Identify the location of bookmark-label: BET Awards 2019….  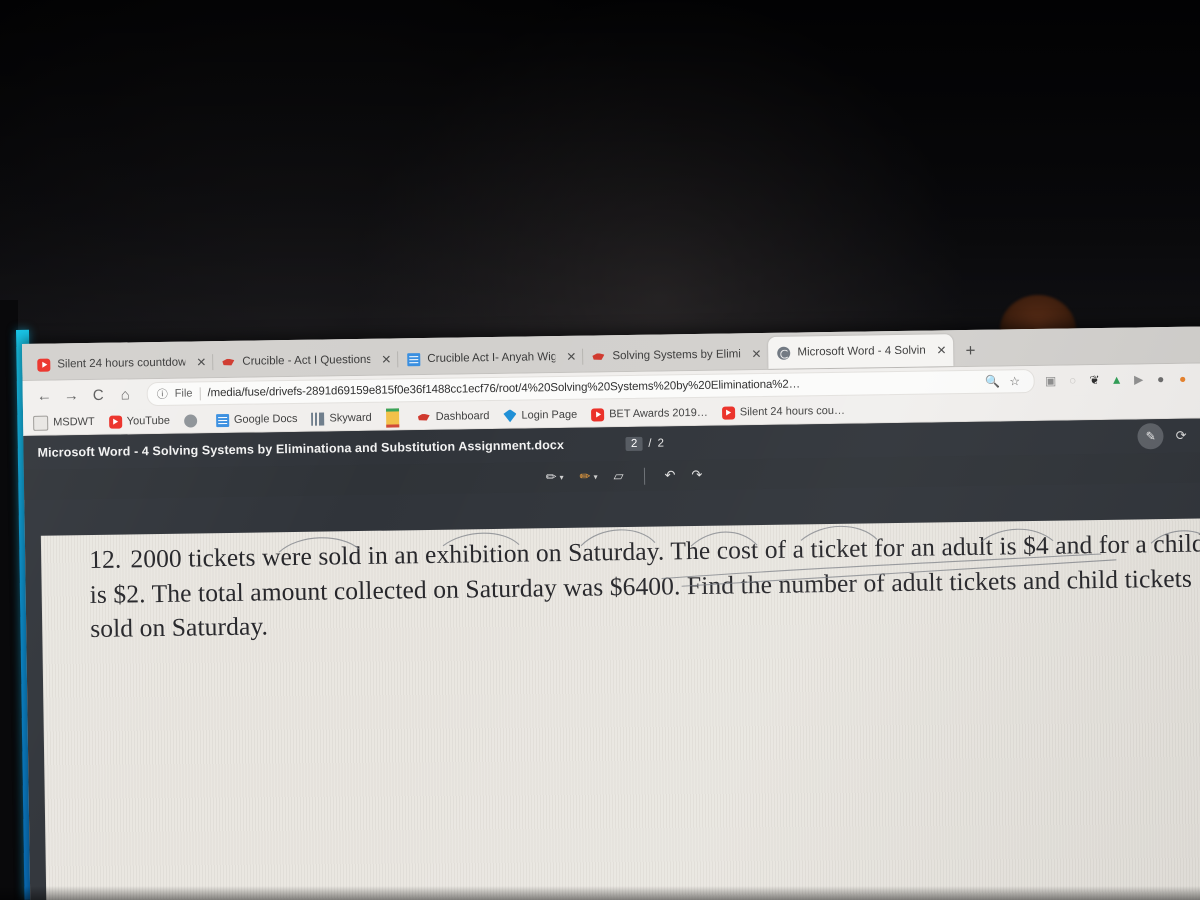
(658, 413).